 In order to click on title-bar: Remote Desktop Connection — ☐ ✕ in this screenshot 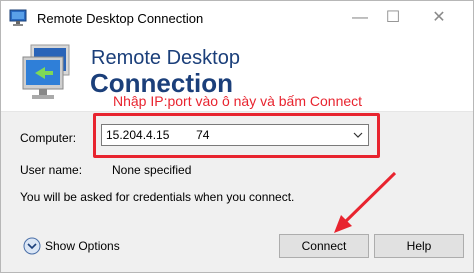, I will do `click(237, 19)`.